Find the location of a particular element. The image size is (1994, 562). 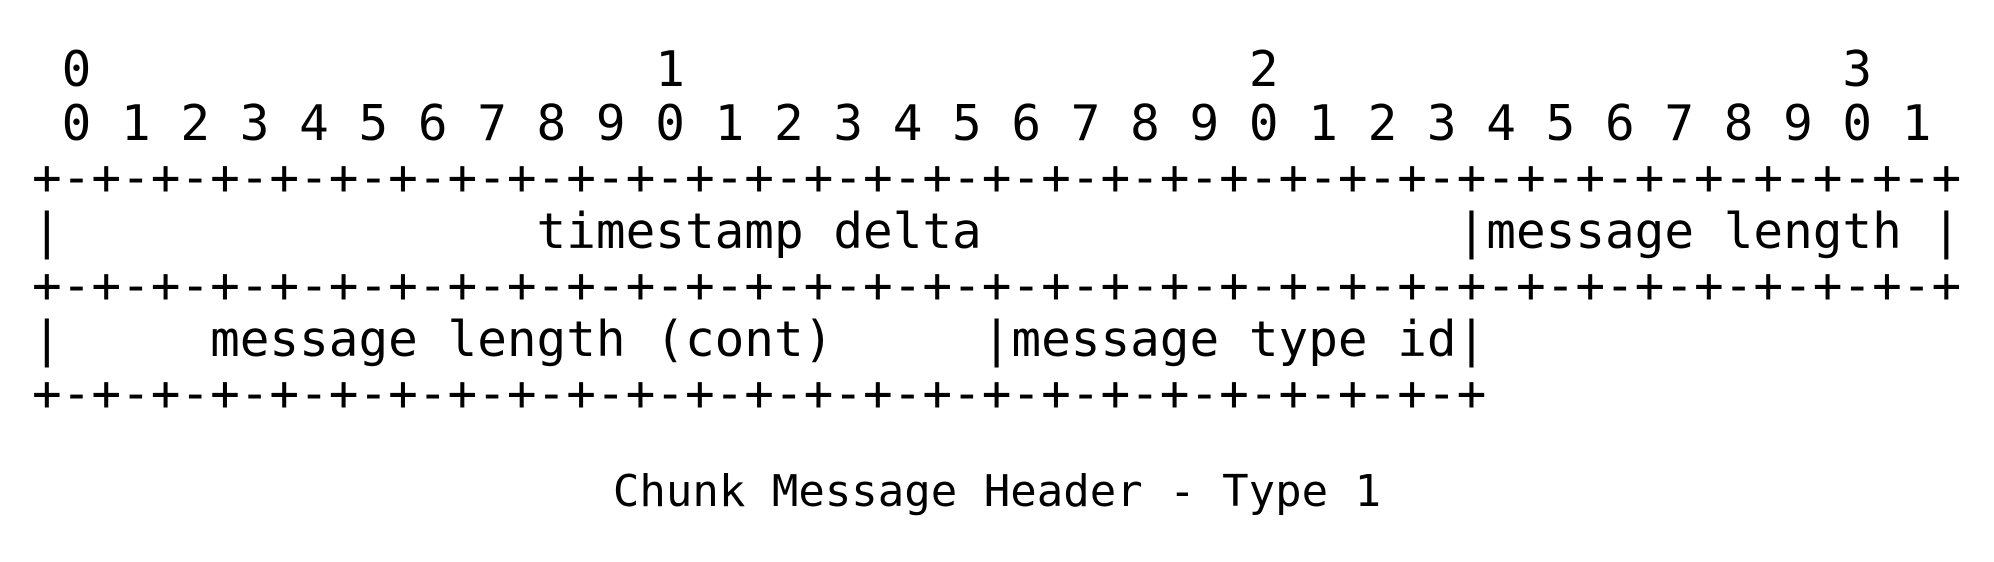

bit-tens-row: 0 1 2 3 is located at coordinates (952, 69).